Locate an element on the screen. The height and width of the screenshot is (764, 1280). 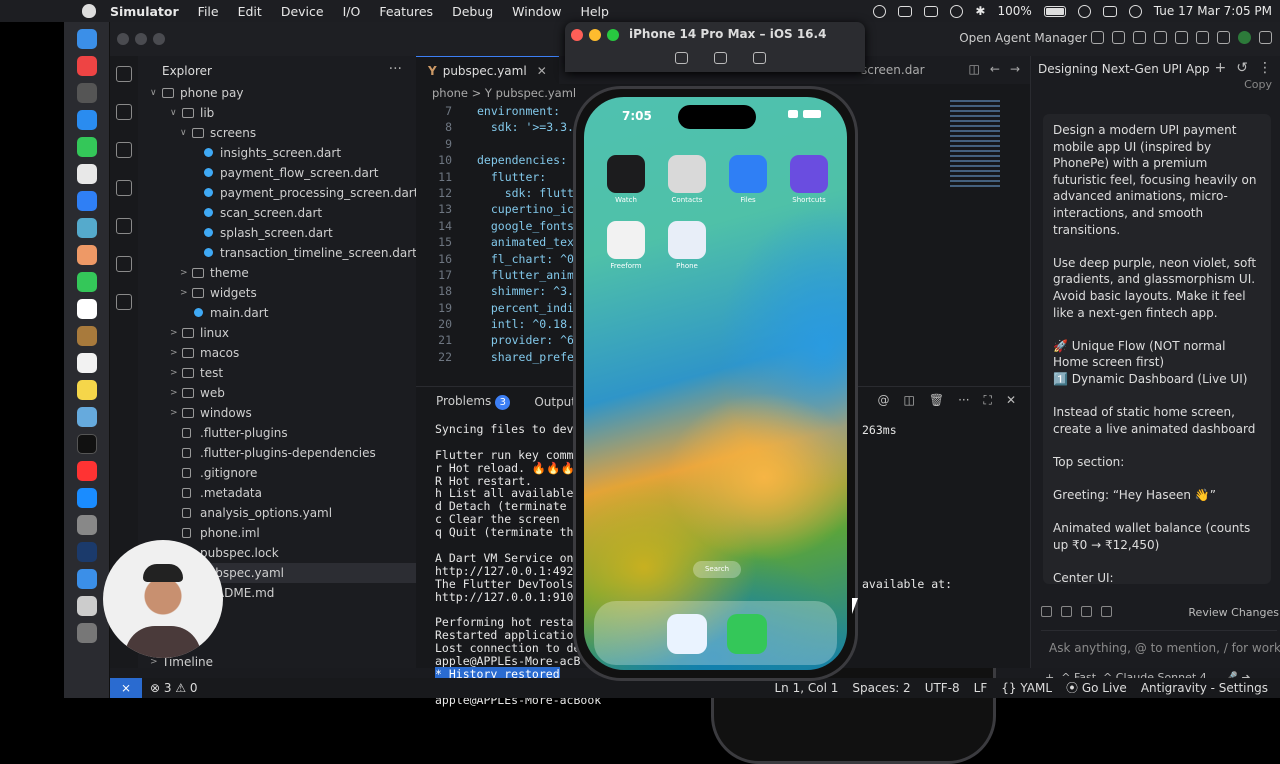
tree-file: transaction_timeline_screen.dart is located at coordinates (277, 253).